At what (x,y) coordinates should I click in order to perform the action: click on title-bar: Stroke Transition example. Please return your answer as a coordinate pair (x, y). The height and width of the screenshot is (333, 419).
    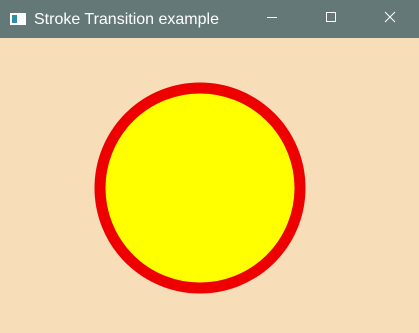
    Looking at the image, I should click on (209, 19).